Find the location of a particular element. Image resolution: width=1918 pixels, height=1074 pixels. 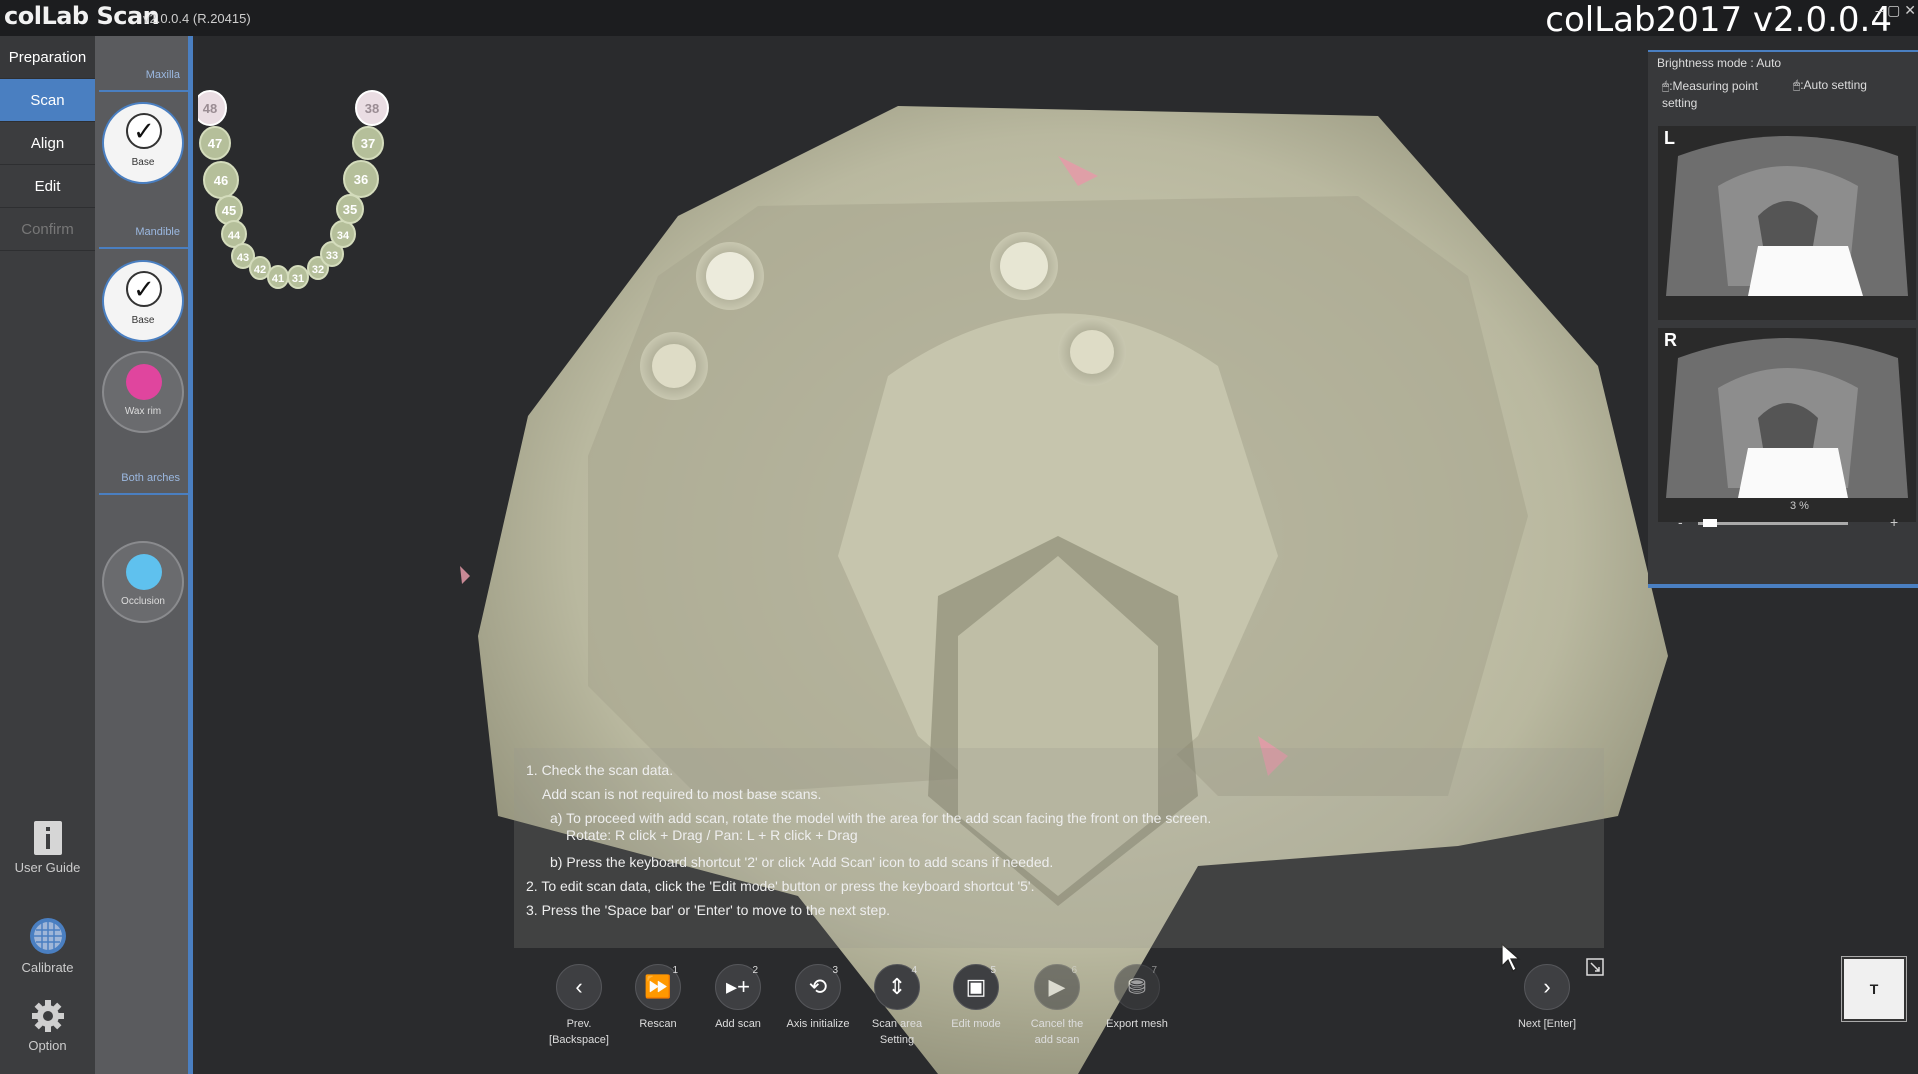

nav-align: Align is located at coordinates (47, 143).